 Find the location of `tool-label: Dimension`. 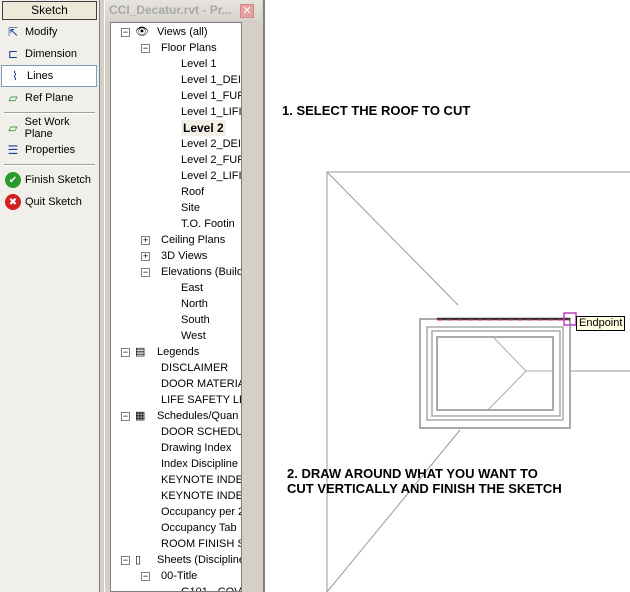

tool-label: Dimension is located at coordinates (51, 54).